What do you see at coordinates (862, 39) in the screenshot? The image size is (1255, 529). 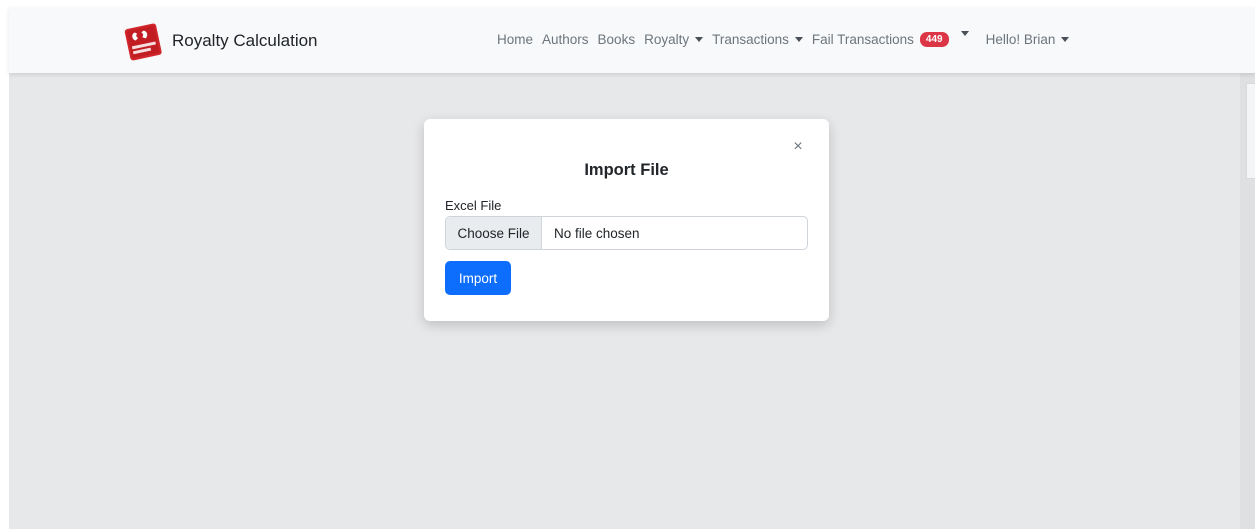 I see `nav-fail-transactions-label: Fail Transactions` at bounding box center [862, 39].